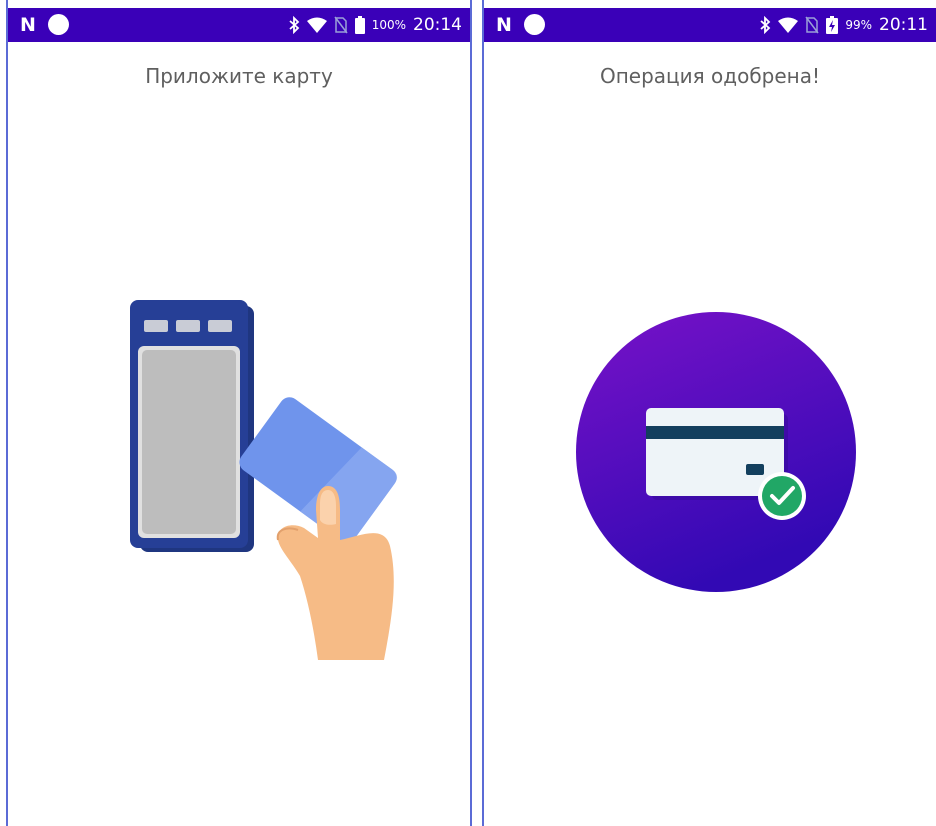 Image resolution: width=936 pixels, height=826 pixels. I want to click on approved-illustration, so click(716, 452).